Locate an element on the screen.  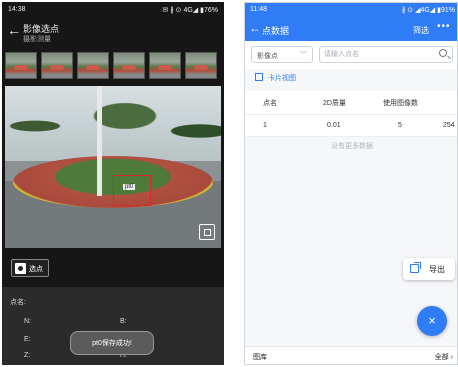
column-header: 点名 is located at coordinates (270, 103).